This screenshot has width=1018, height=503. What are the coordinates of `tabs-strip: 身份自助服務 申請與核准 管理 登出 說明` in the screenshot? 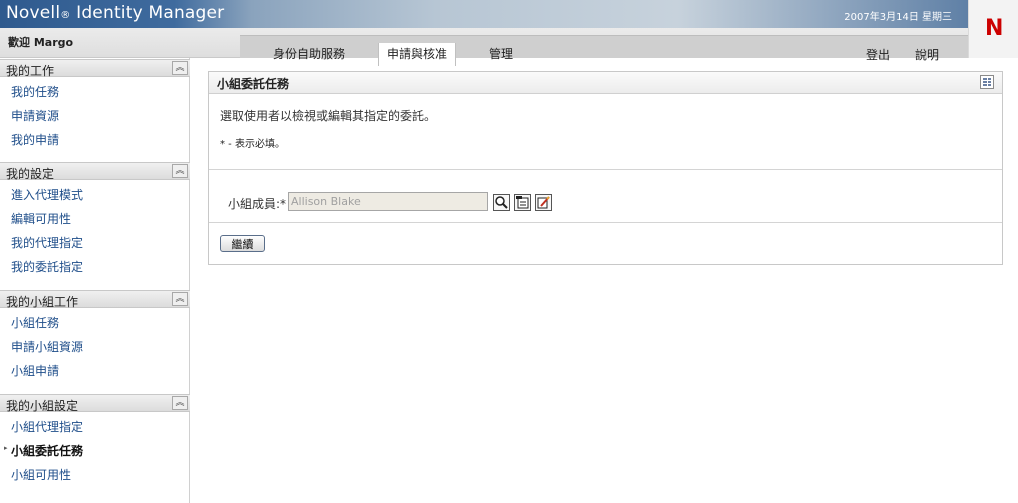 It's located at (604, 50).